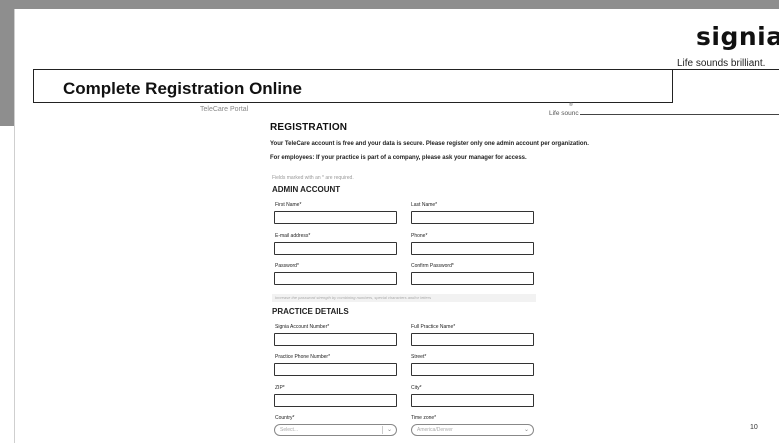 The height and width of the screenshot is (443, 779). Describe the element at coordinates (293, 236) in the screenshot. I see `email-label: E-mail address*` at that location.